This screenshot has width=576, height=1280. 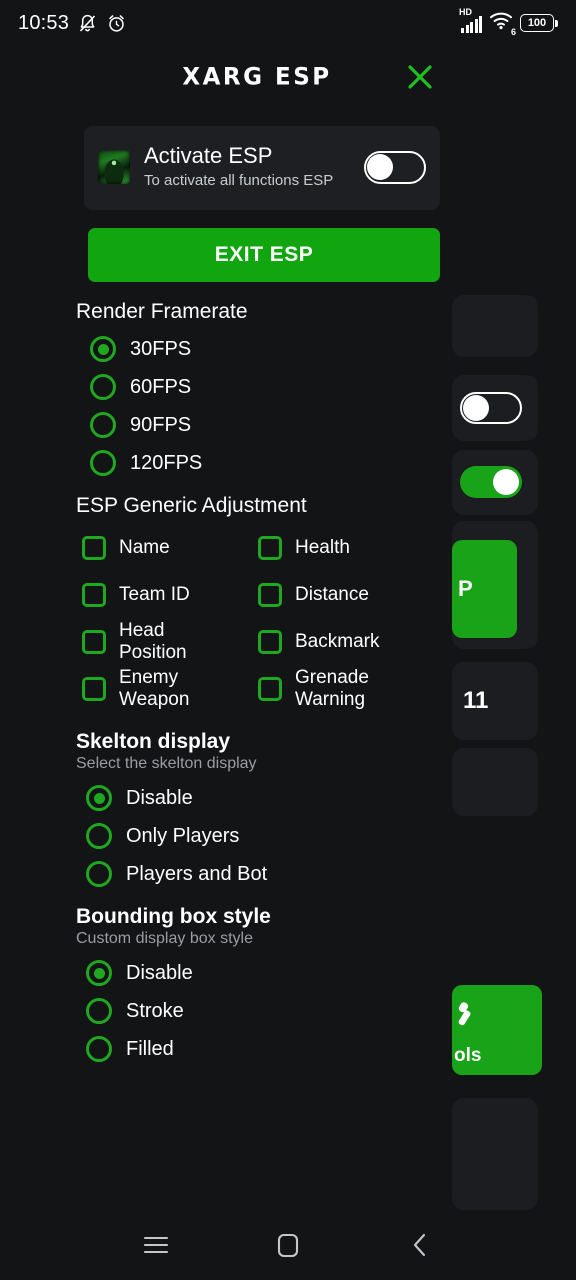 What do you see at coordinates (255, 973) in the screenshot?
I see `radio-box-disable: Disable` at bounding box center [255, 973].